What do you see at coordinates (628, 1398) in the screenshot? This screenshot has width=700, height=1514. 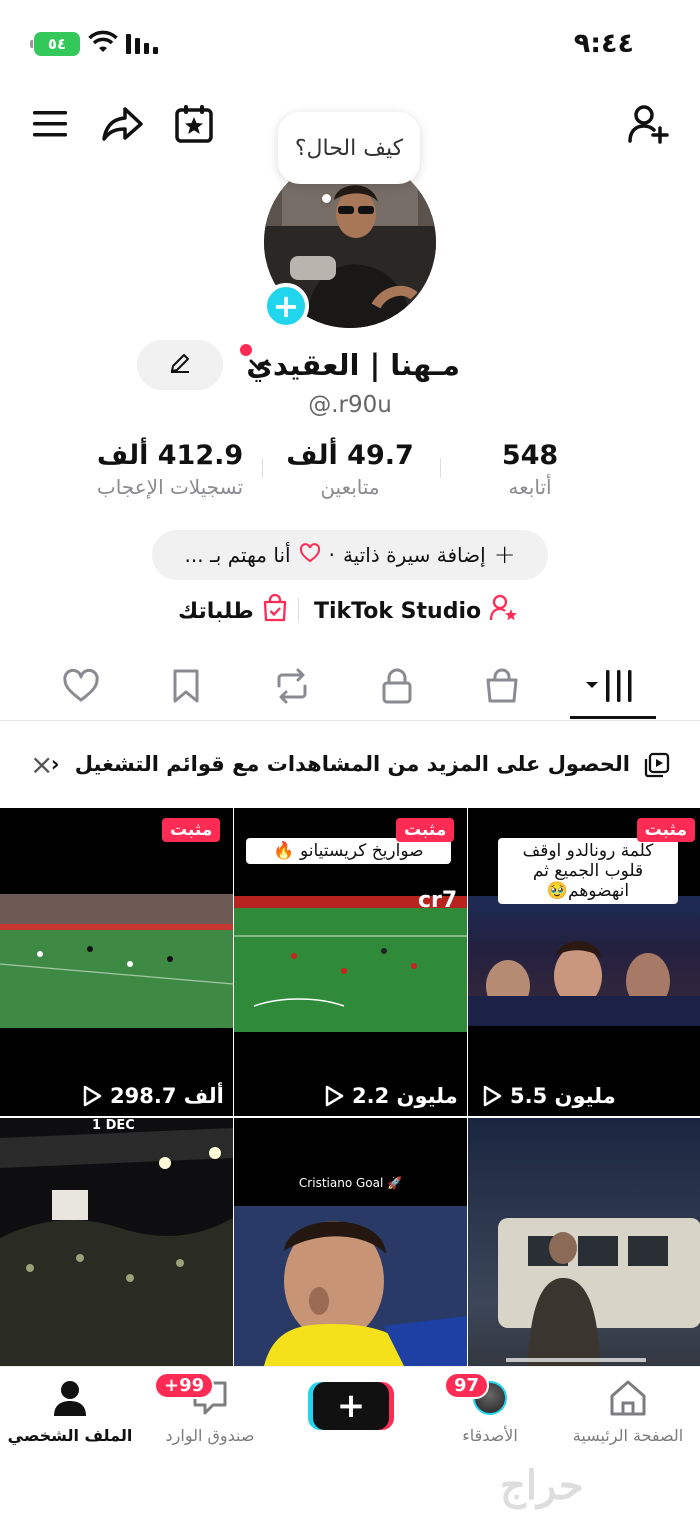 I see `home-icon` at bounding box center [628, 1398].